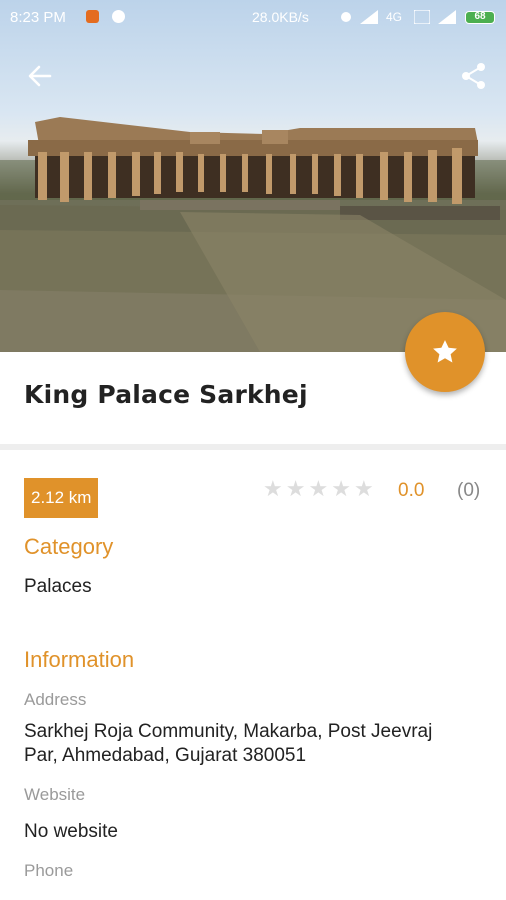  What do you see at coordinates (69, 546) in the screenshot?
I see `category-heading: Category` at bounding box center [69, 546].